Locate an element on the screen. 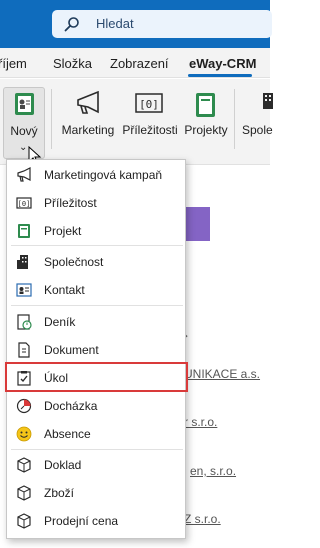 This screenshot has width=320, height=548. menu-item-label: Prodejní cena is located at coordinates (81, 521).